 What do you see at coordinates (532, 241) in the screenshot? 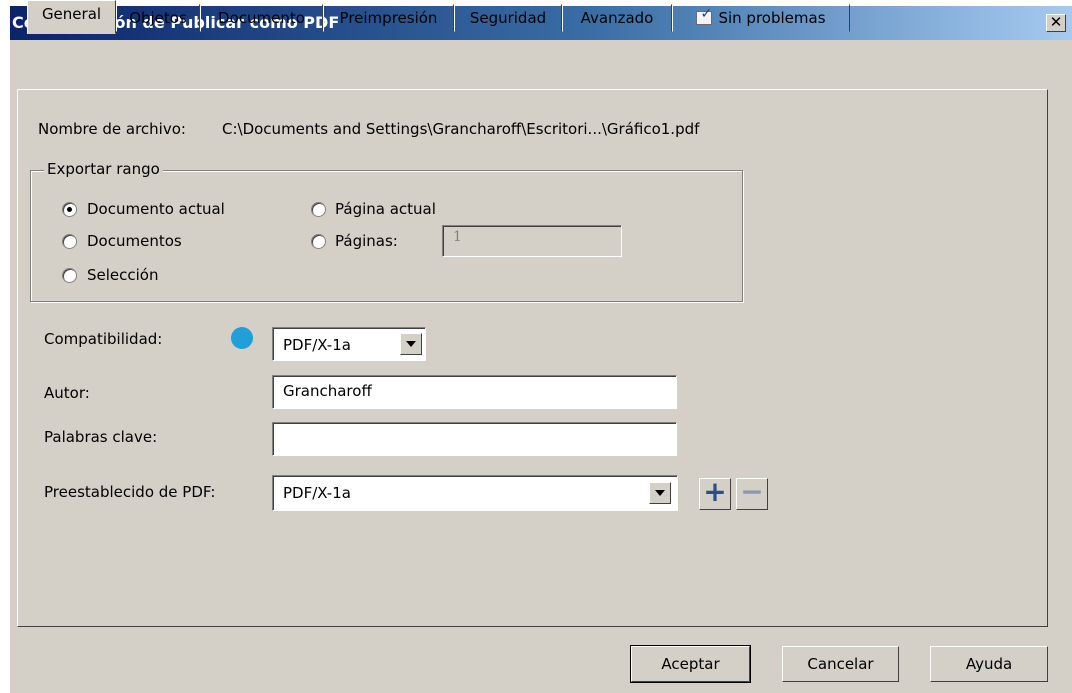
I see `pages-range-field: 1` at bounding box center [532, 241].